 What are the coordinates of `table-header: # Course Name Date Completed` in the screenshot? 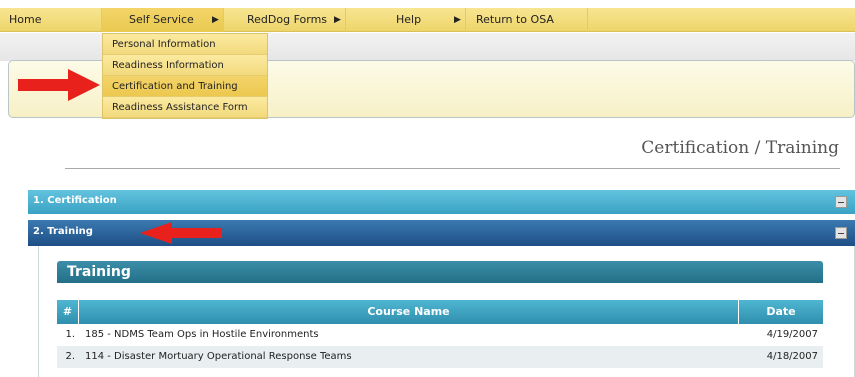 It's located at (440, 321).